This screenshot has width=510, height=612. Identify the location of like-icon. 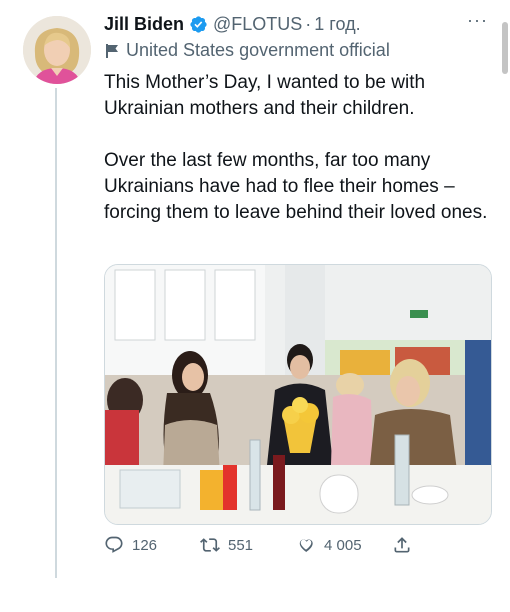
(306, 546).